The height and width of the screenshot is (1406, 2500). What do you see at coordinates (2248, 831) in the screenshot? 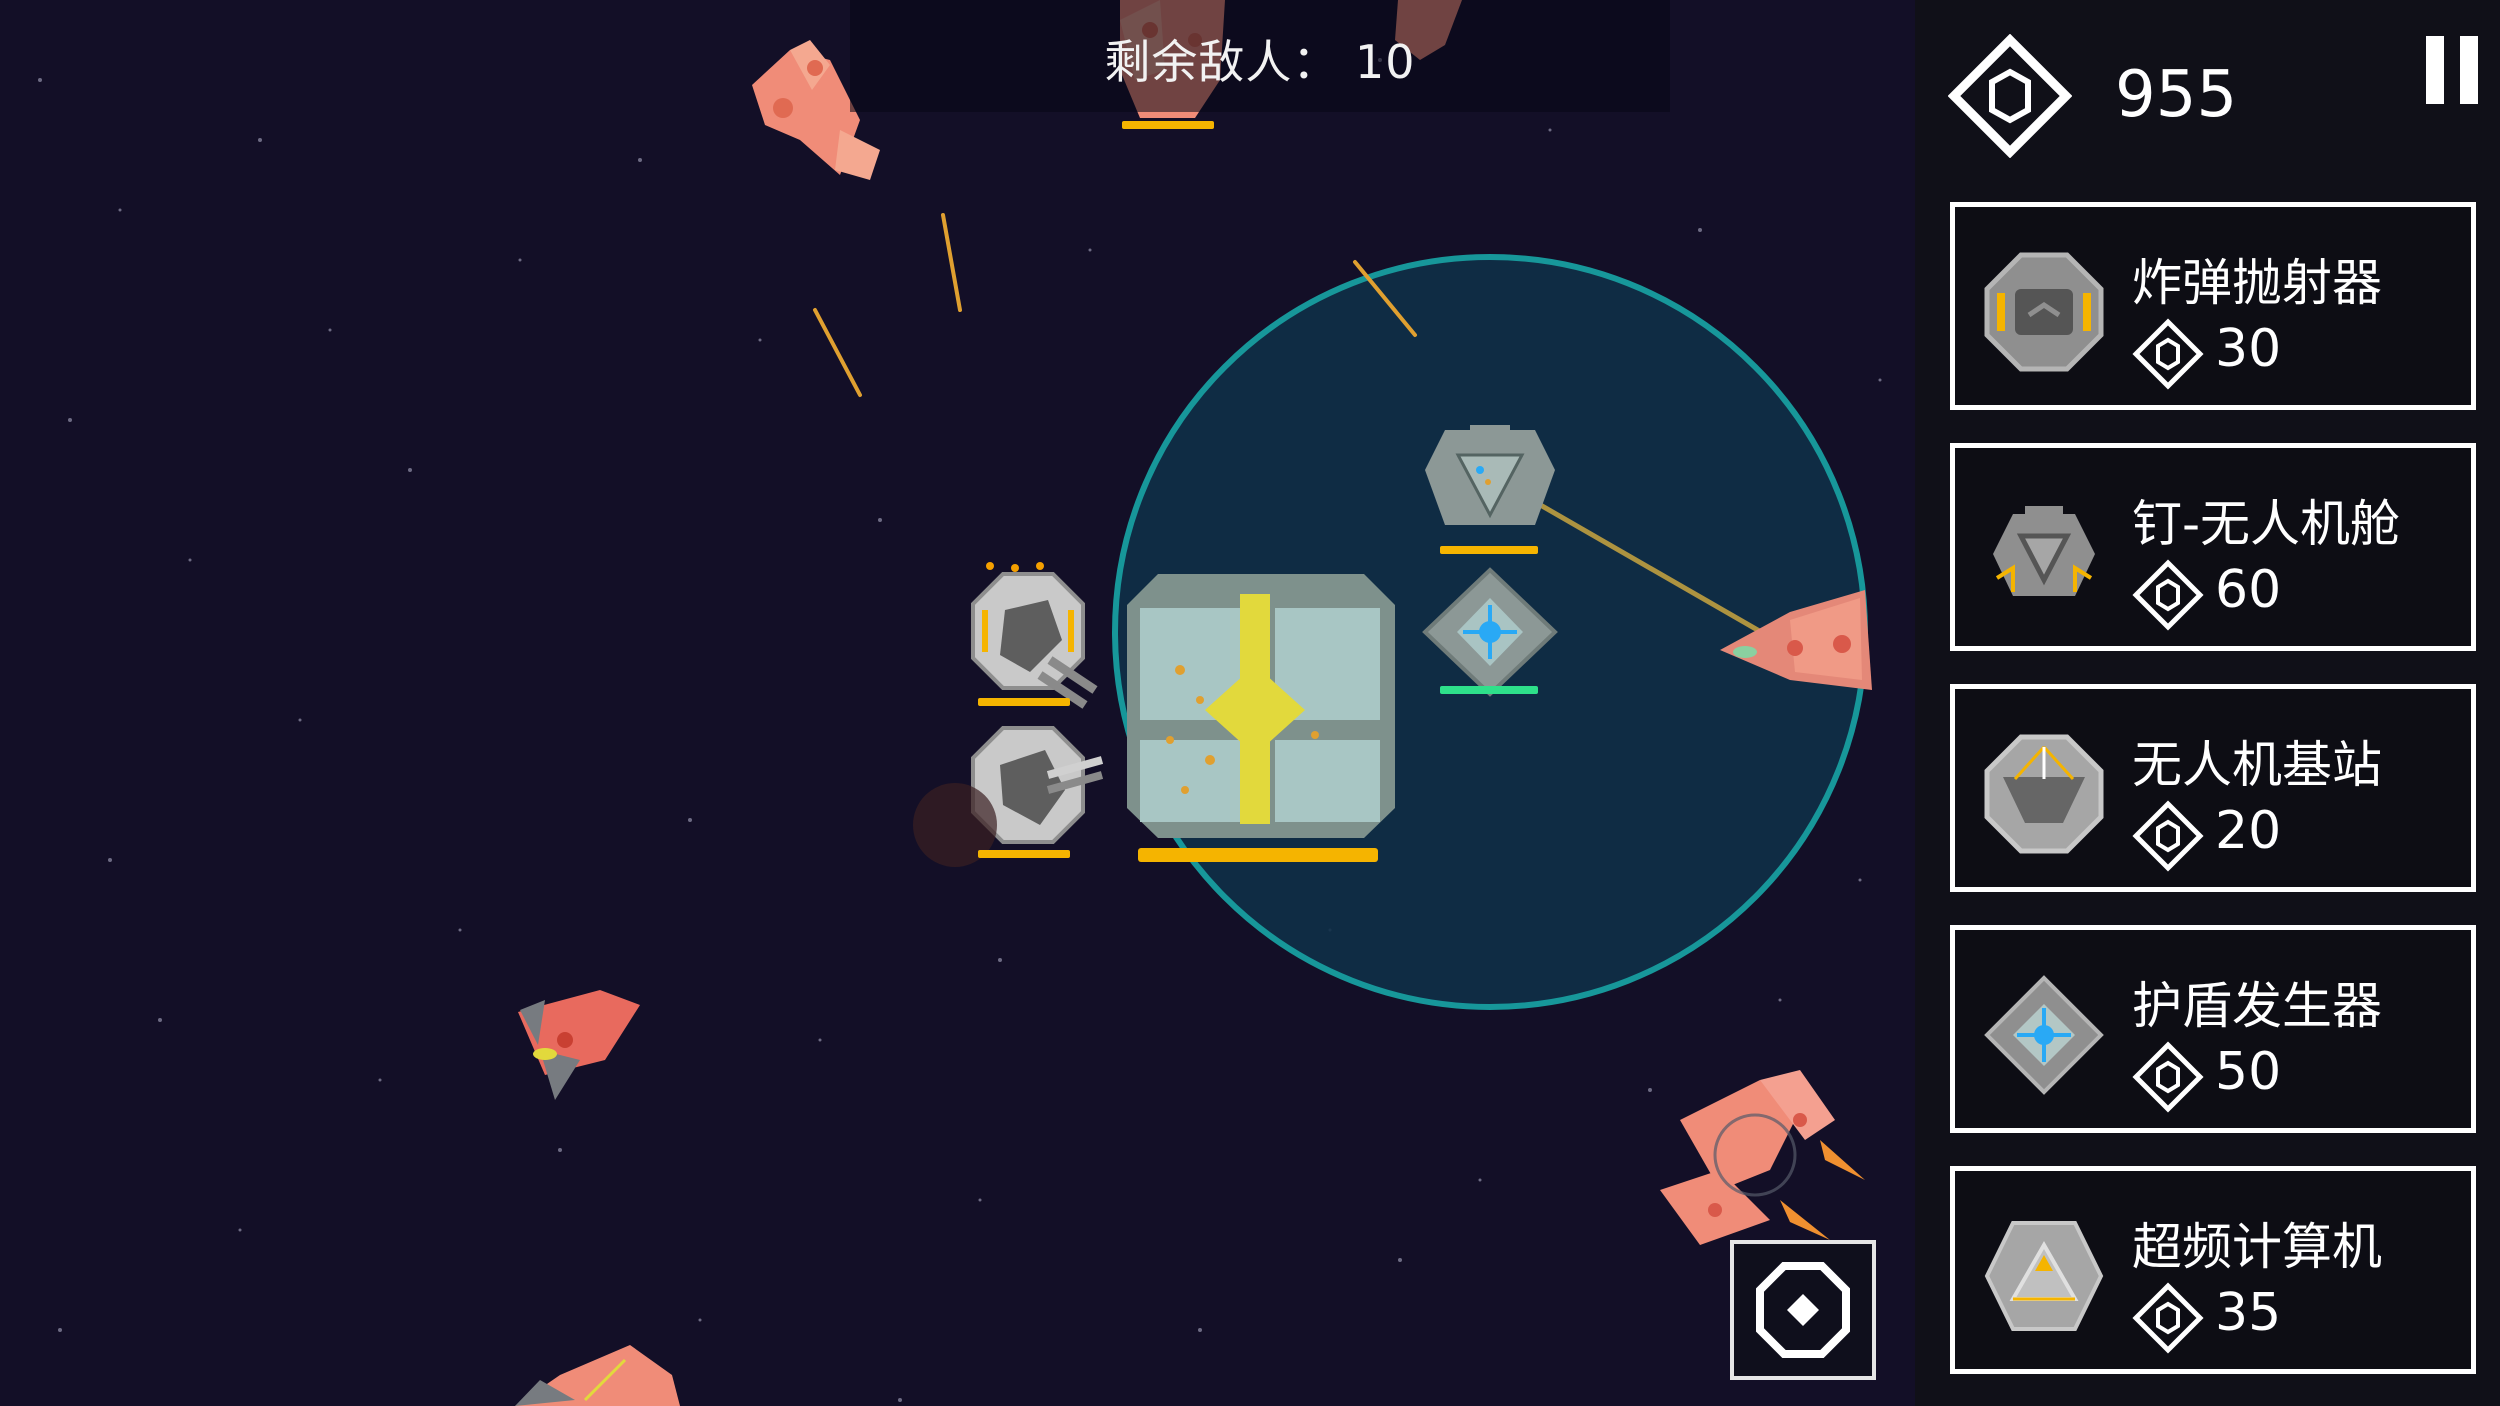
I see `shop-item-cost: 20` at bounding box center [2248, 831].